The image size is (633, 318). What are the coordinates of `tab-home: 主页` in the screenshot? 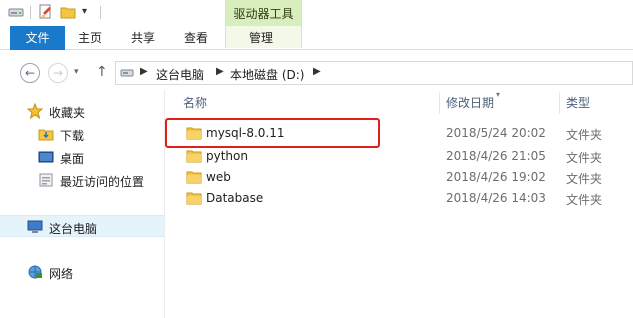 It's located at (90, 38).